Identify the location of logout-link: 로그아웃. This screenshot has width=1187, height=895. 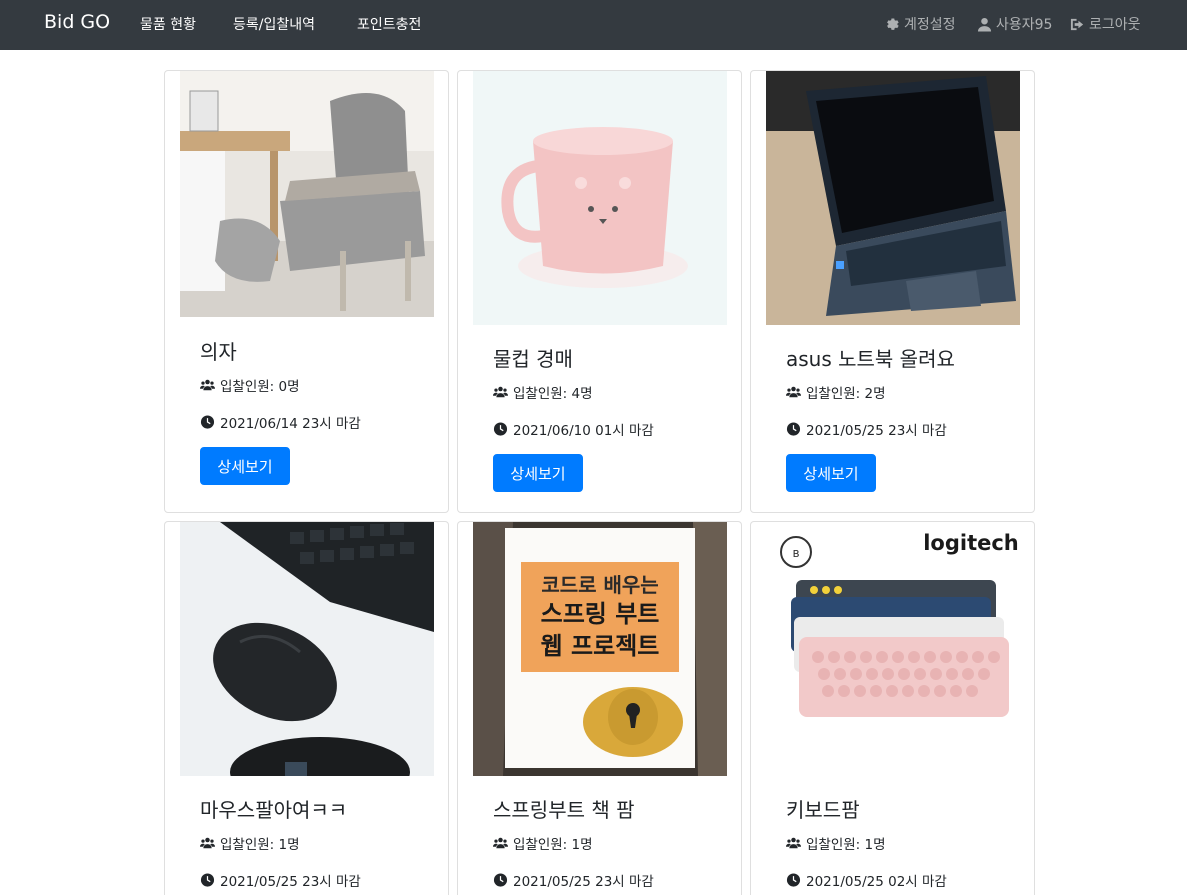
(1105, 24).